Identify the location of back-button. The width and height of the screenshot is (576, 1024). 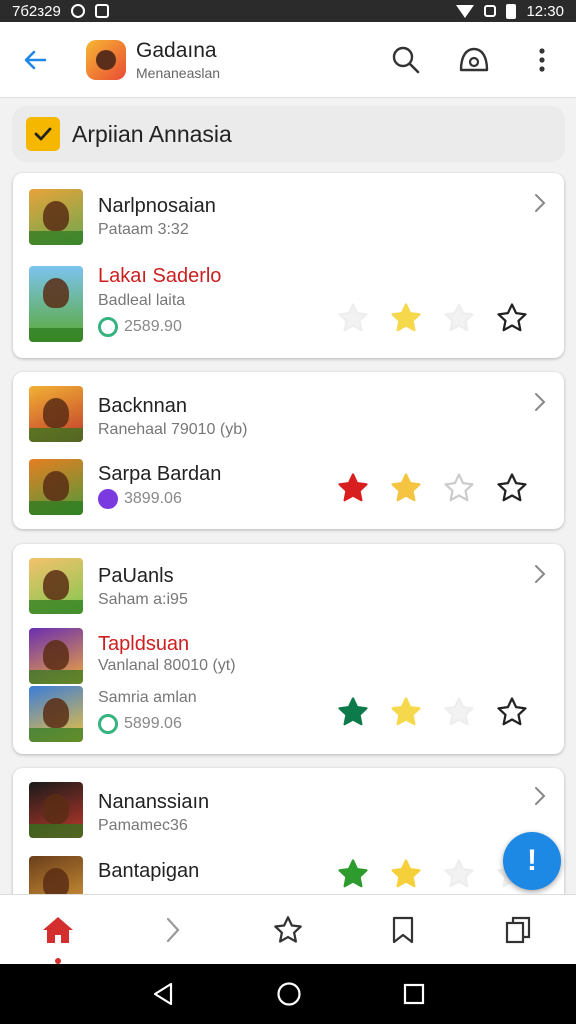
(35, 60).